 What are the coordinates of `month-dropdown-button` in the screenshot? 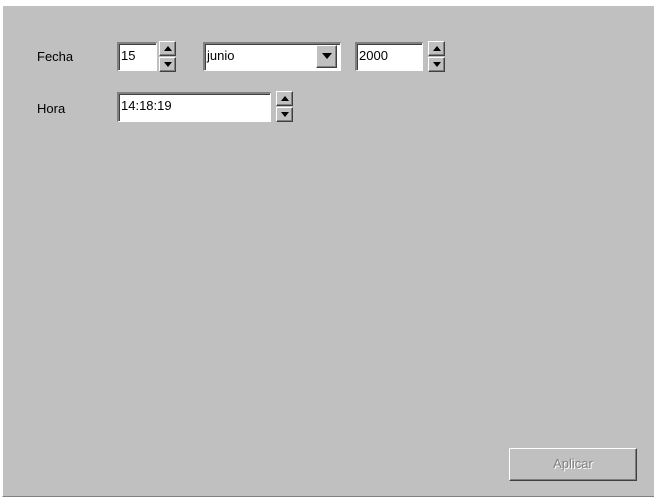 It's located at (326, 56).